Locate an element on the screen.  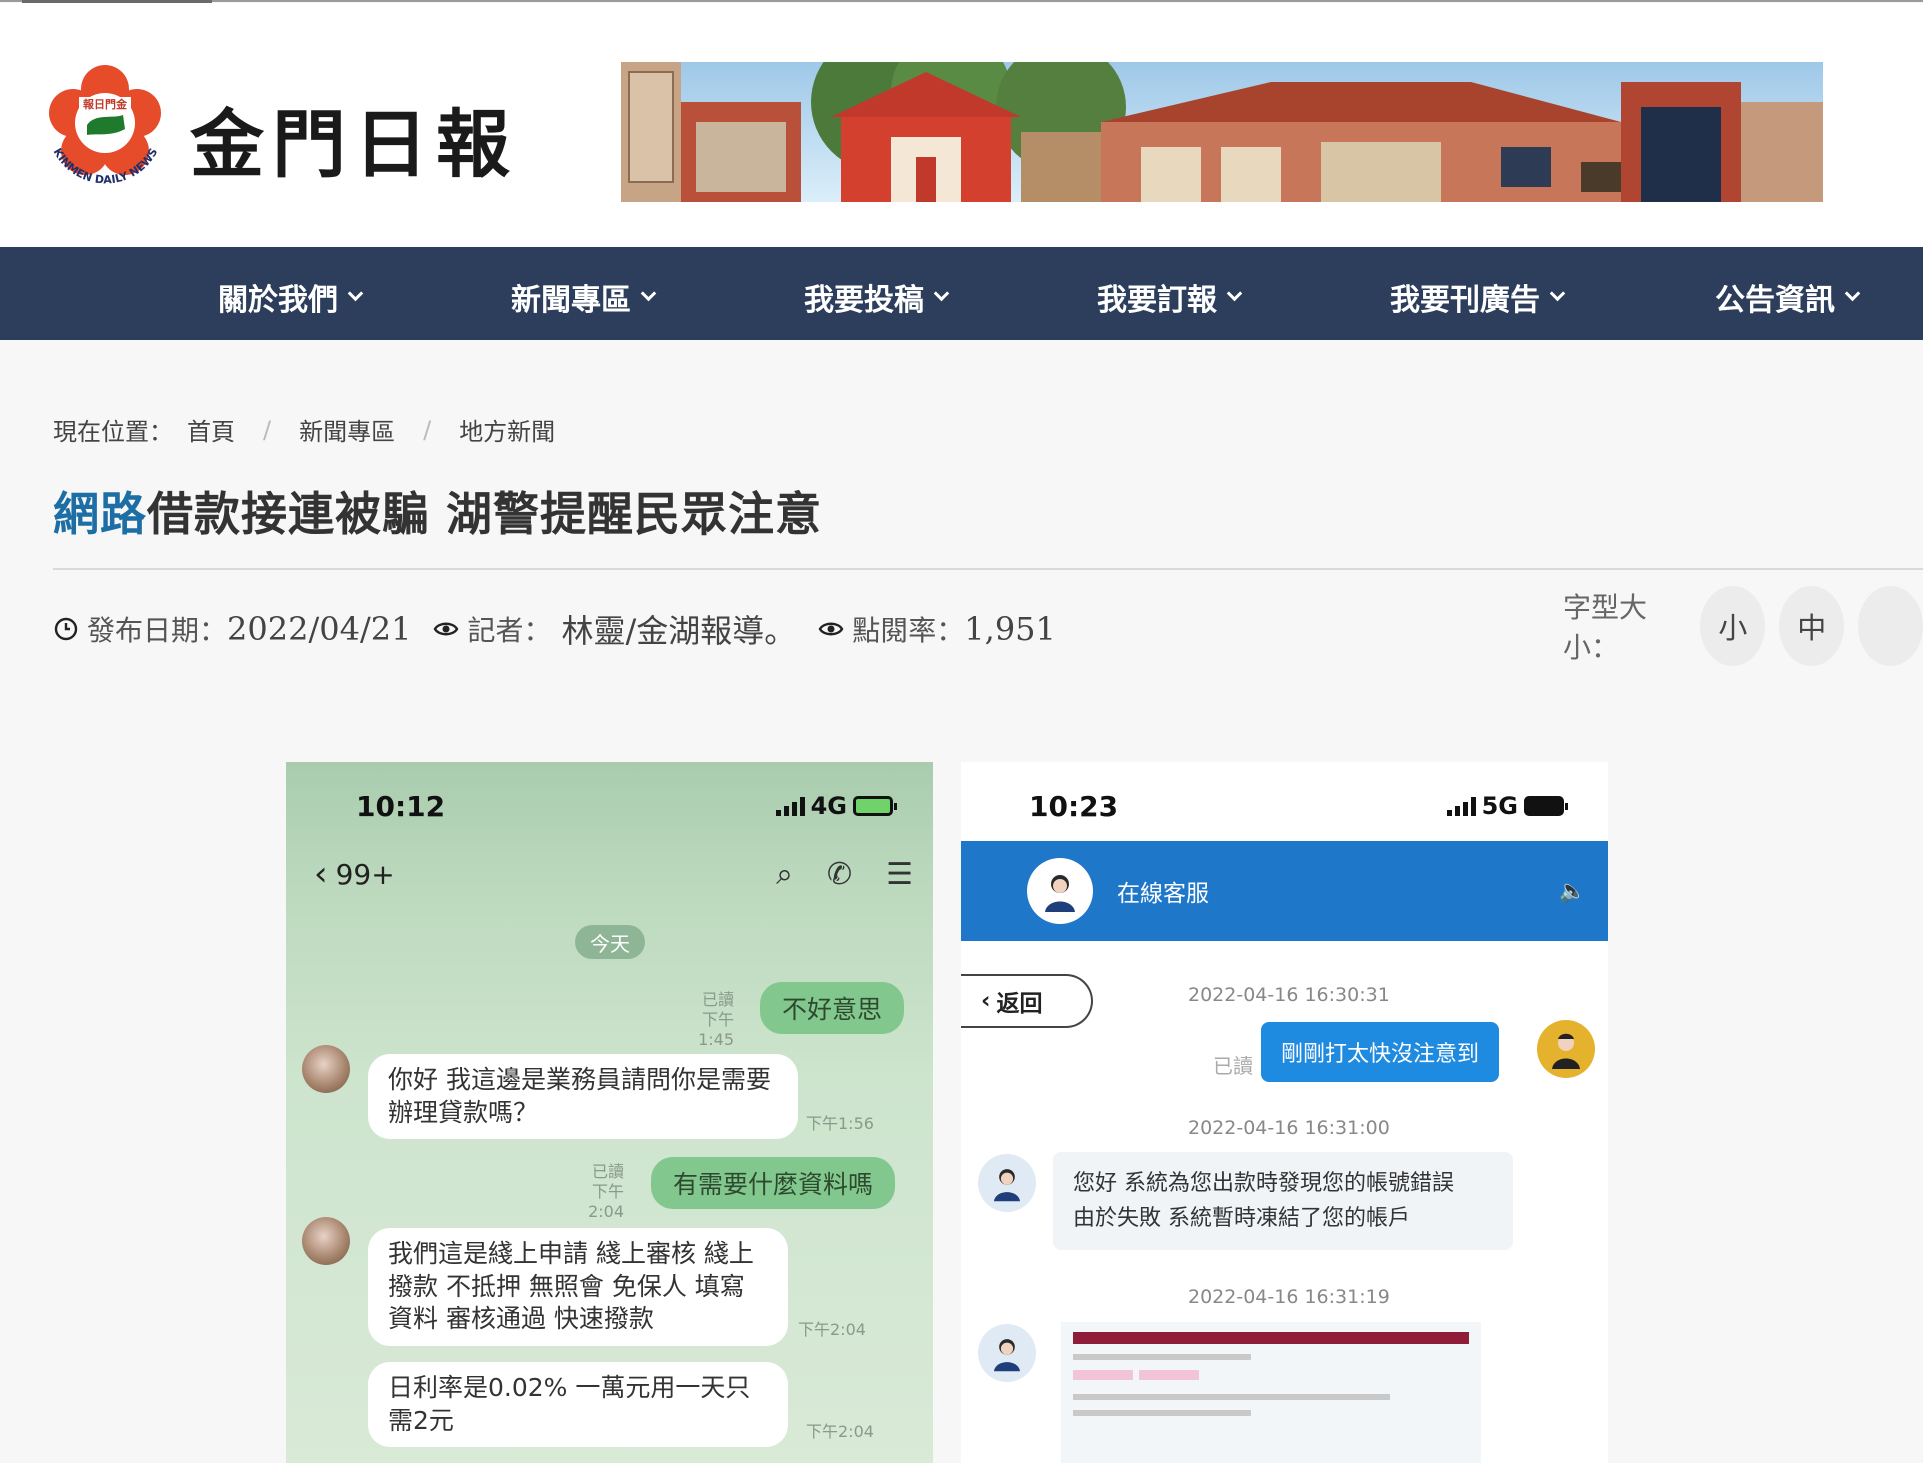
logo-top-text: 報日門金 is located at coordinates (105, 104).